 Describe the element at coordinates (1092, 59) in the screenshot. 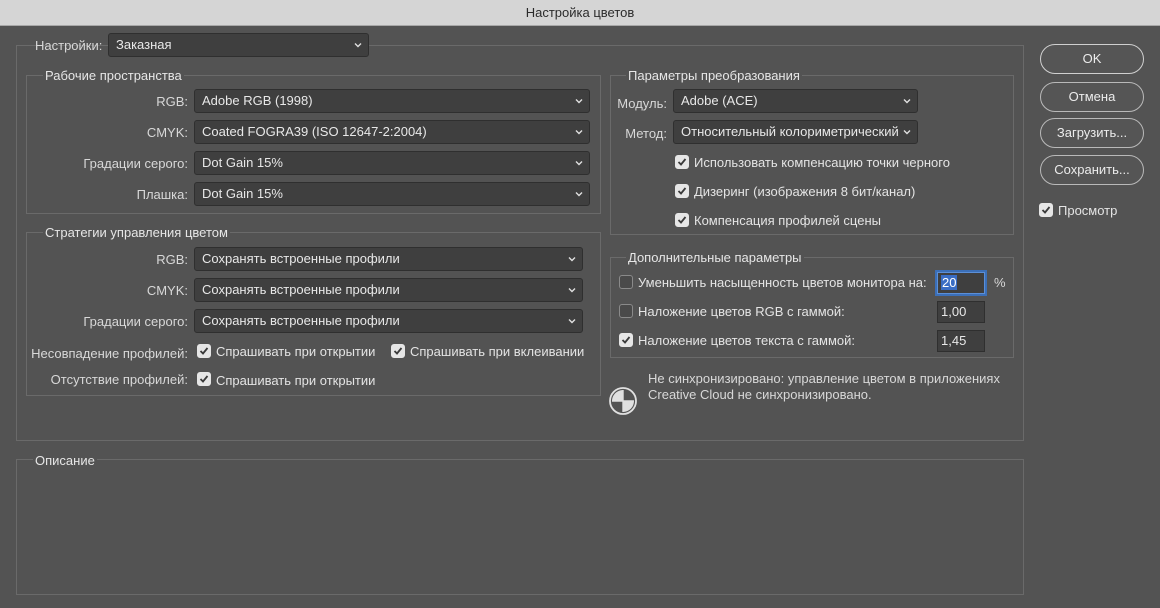

I see `ok-button: OK` at that location.